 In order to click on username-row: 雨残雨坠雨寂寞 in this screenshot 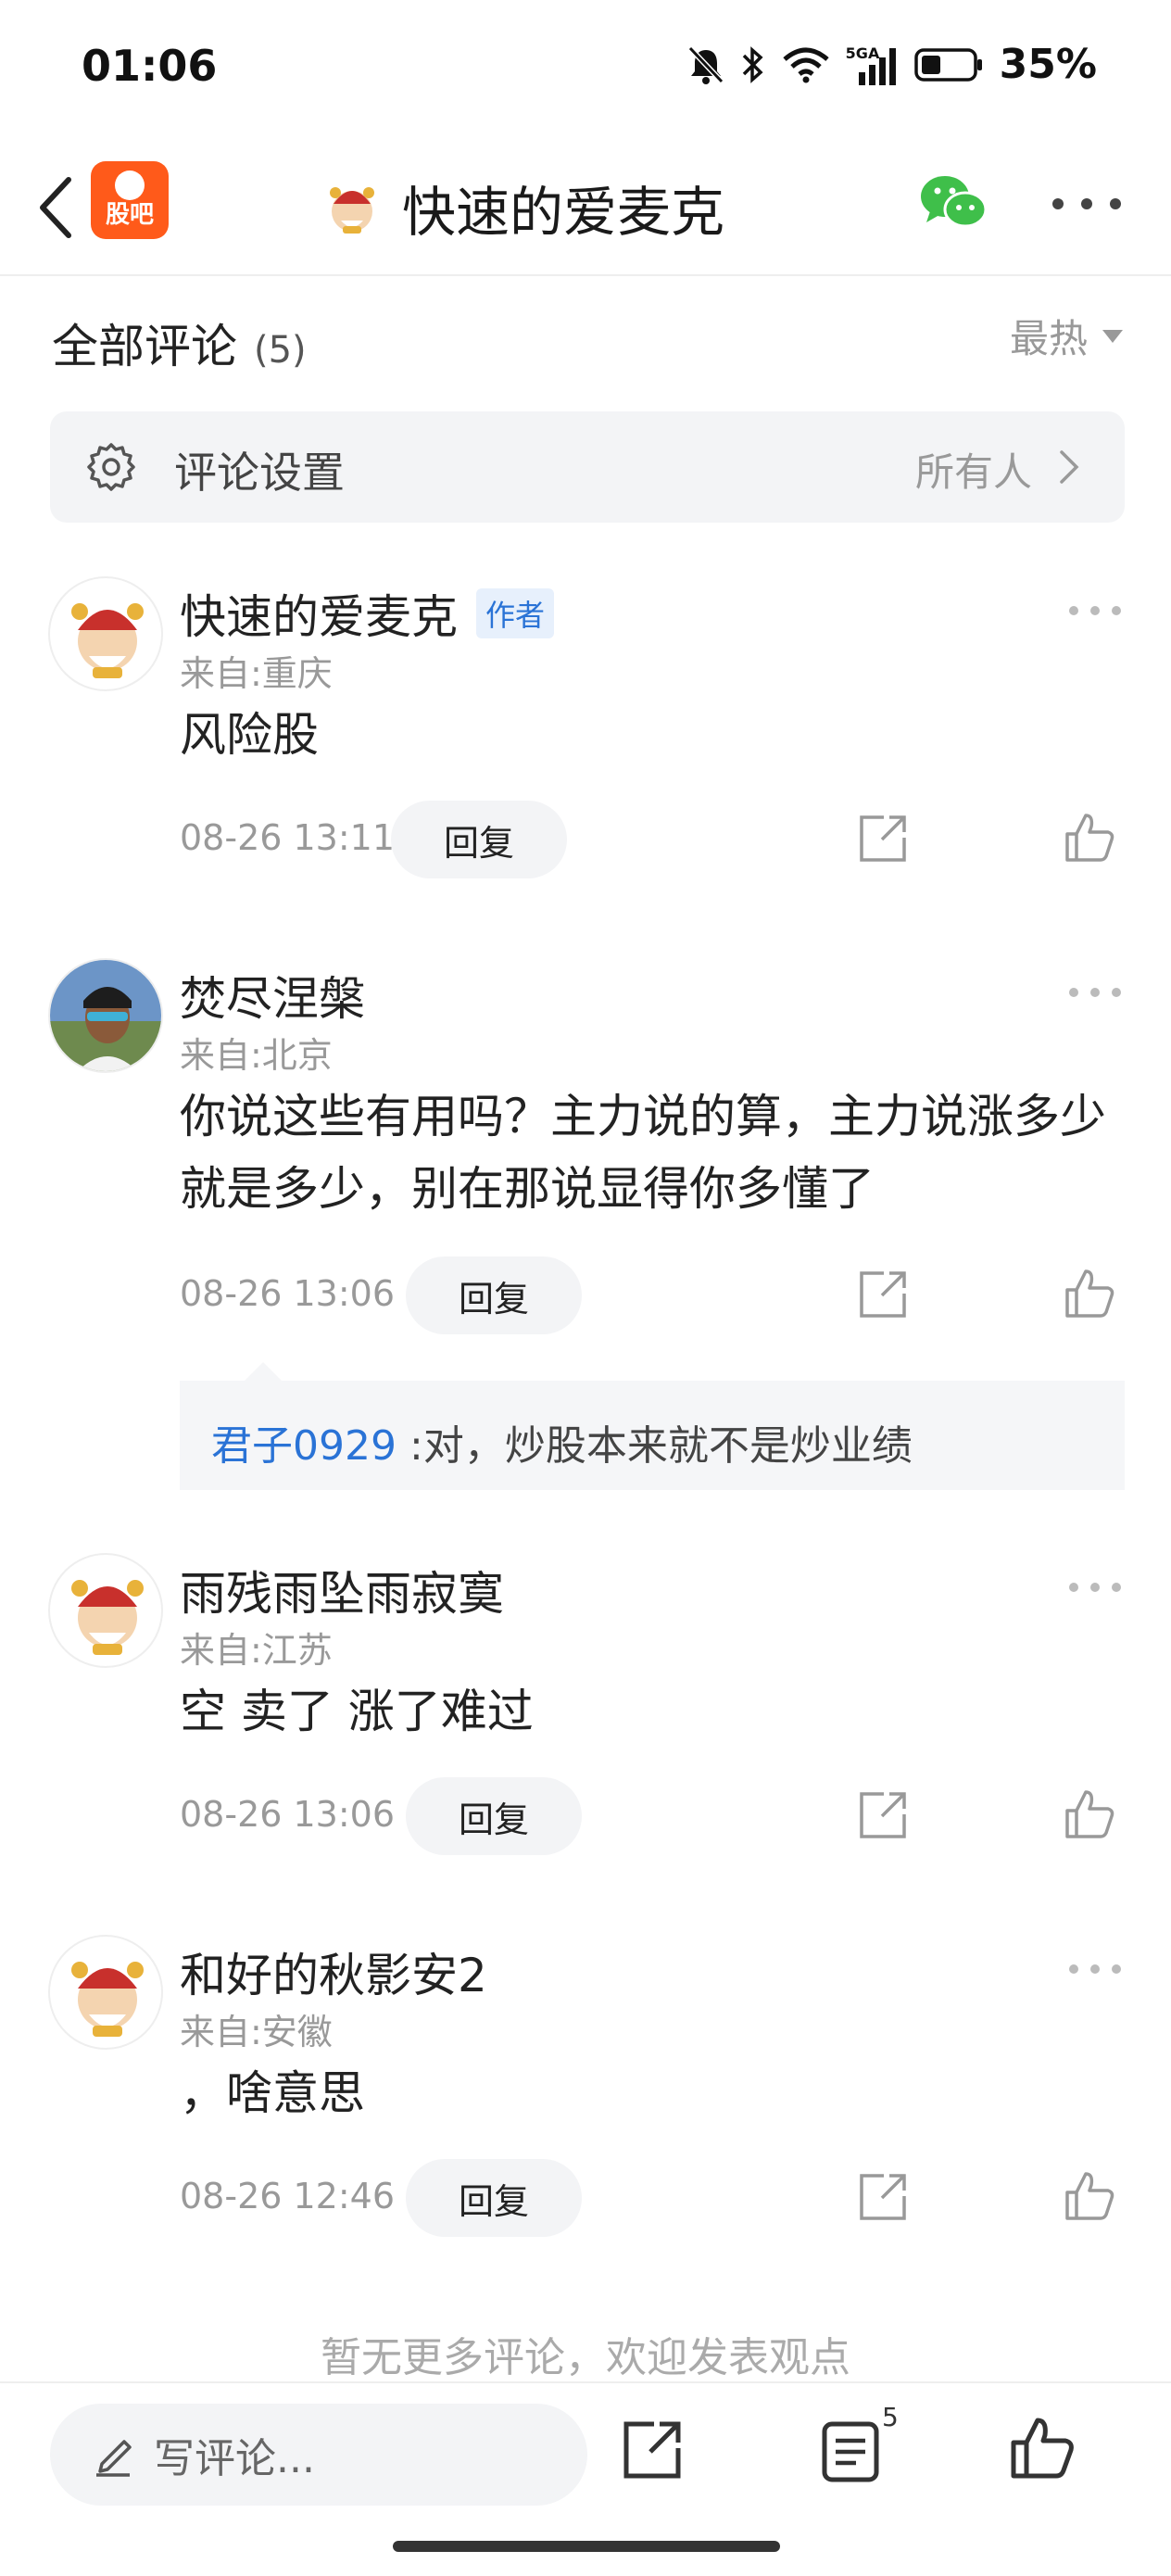, I will do `click(342, 1590)`.